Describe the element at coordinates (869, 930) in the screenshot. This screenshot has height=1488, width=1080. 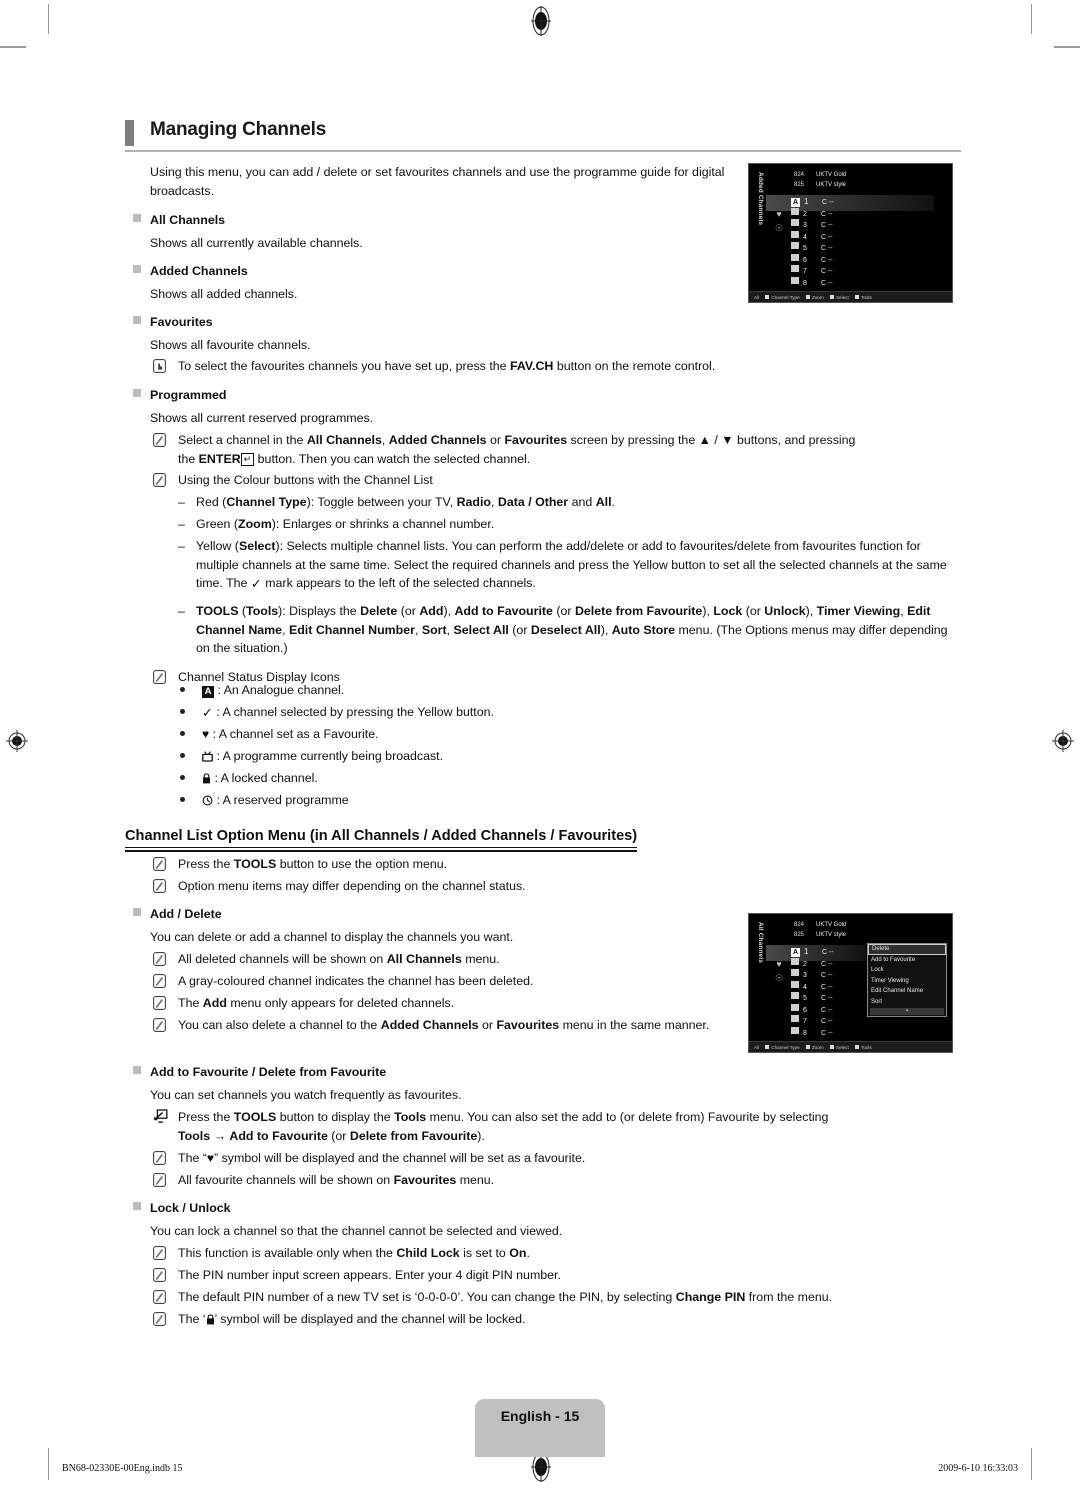
I see `osd-top-channel-list-all: 824 UKTV Gold 825 UKTV style` at that location.